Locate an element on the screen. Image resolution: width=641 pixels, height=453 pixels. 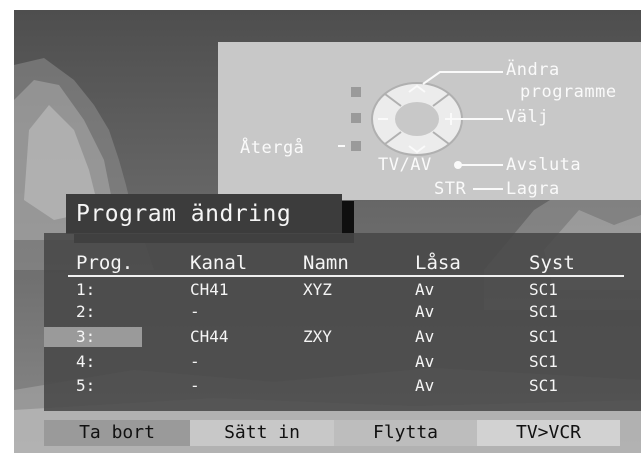
table-row: 5: - Av SC1 is located at coordinates (342, 386).